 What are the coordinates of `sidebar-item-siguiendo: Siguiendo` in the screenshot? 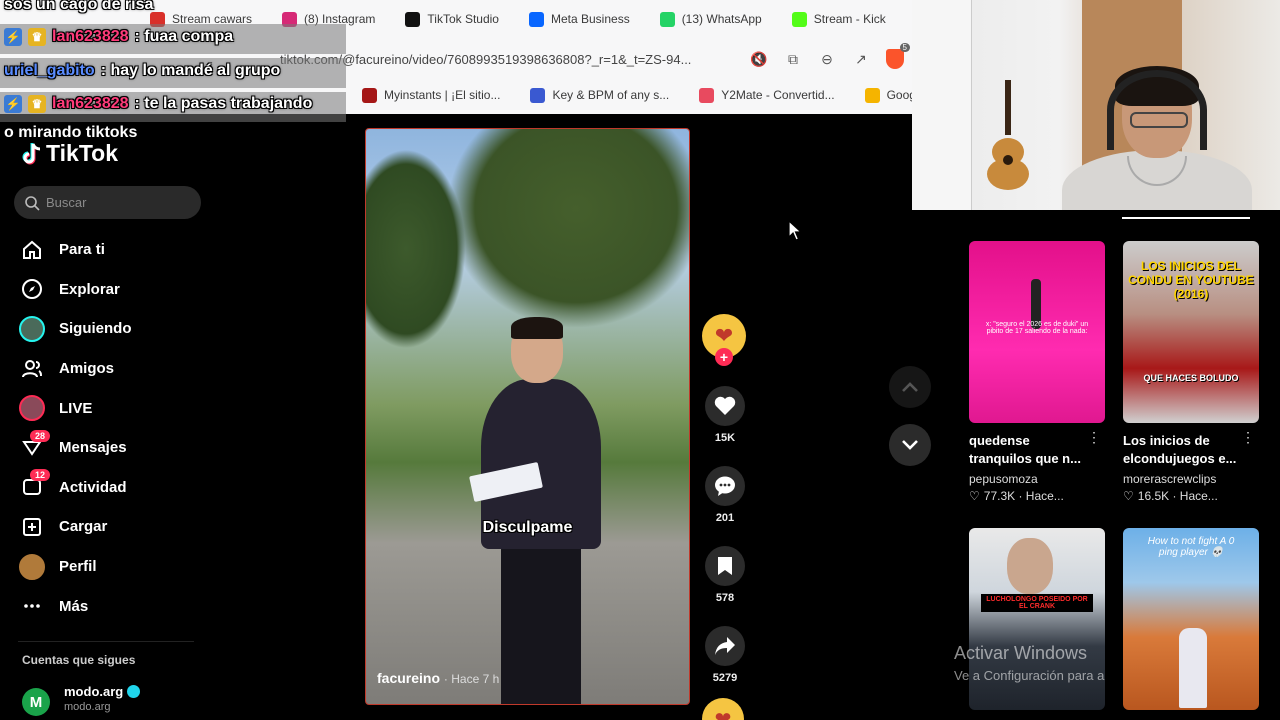 It's located at (108, 329).